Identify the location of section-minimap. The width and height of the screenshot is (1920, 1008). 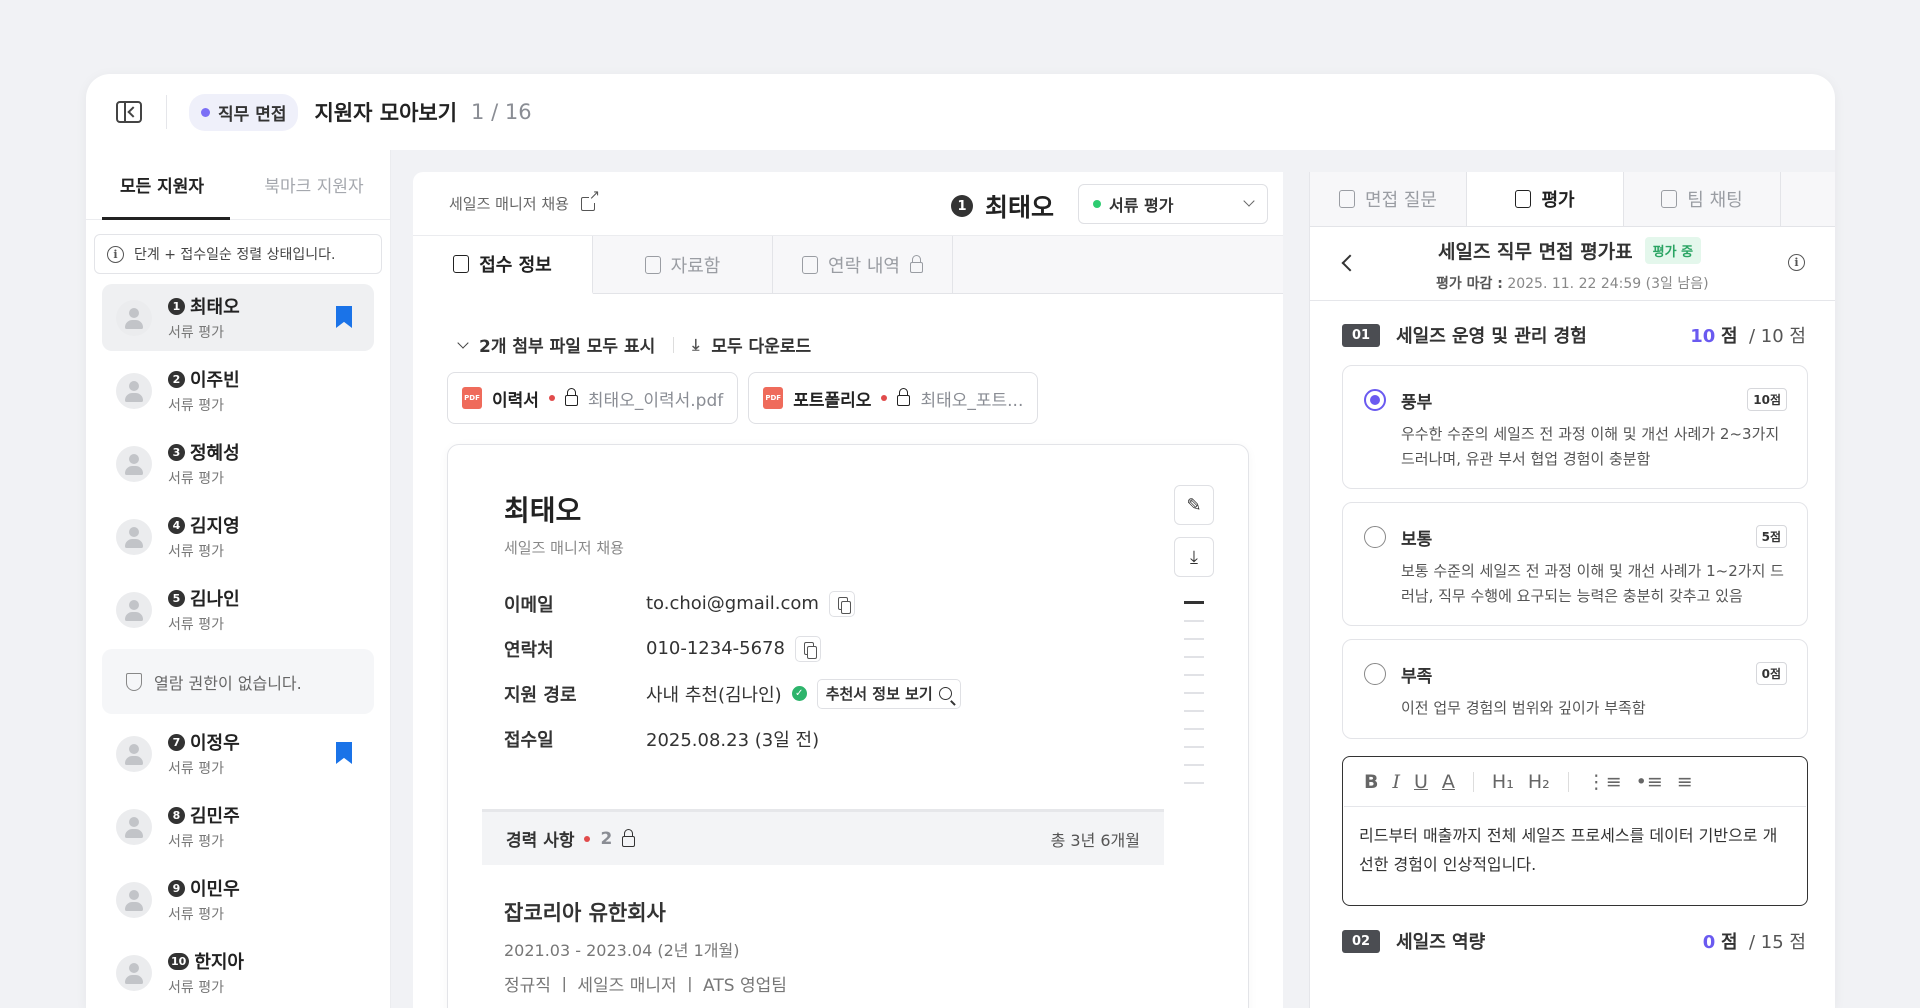
(1194, 700).